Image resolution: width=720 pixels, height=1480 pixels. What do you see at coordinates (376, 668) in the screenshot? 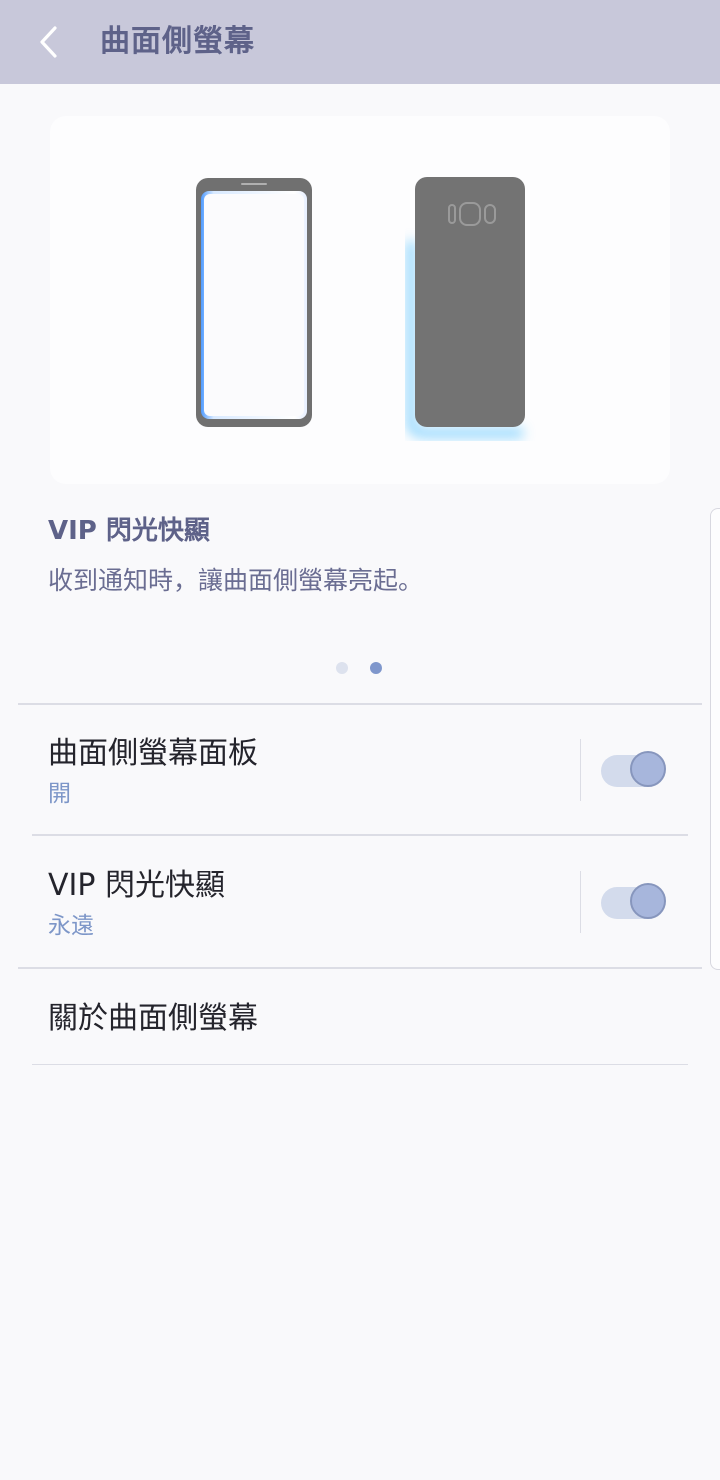
I see `page-dot-active` at bounding box center [376, 668].